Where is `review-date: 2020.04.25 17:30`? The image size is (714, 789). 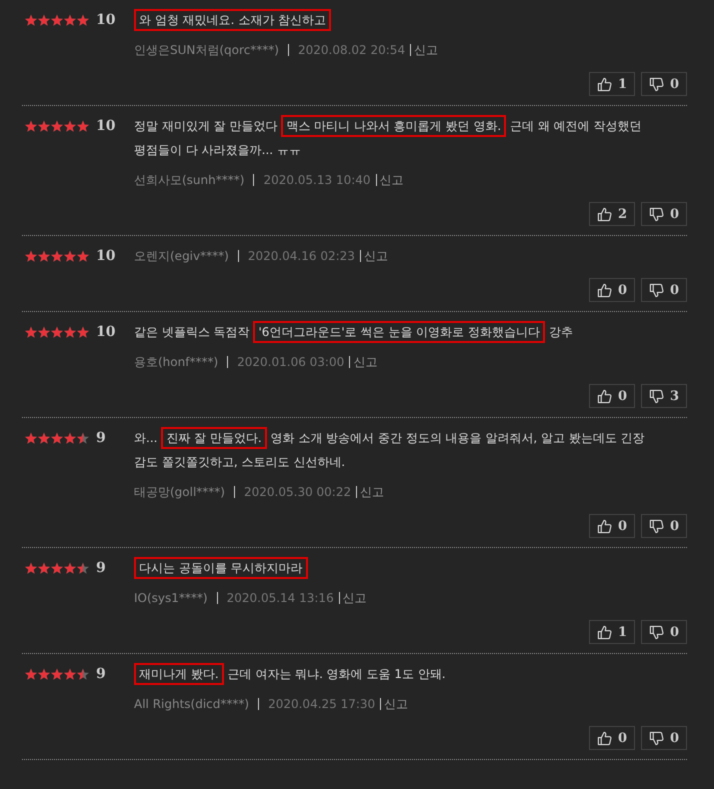
review-date: 2020.04.25 17:30 is located at coordinates (322, 704).